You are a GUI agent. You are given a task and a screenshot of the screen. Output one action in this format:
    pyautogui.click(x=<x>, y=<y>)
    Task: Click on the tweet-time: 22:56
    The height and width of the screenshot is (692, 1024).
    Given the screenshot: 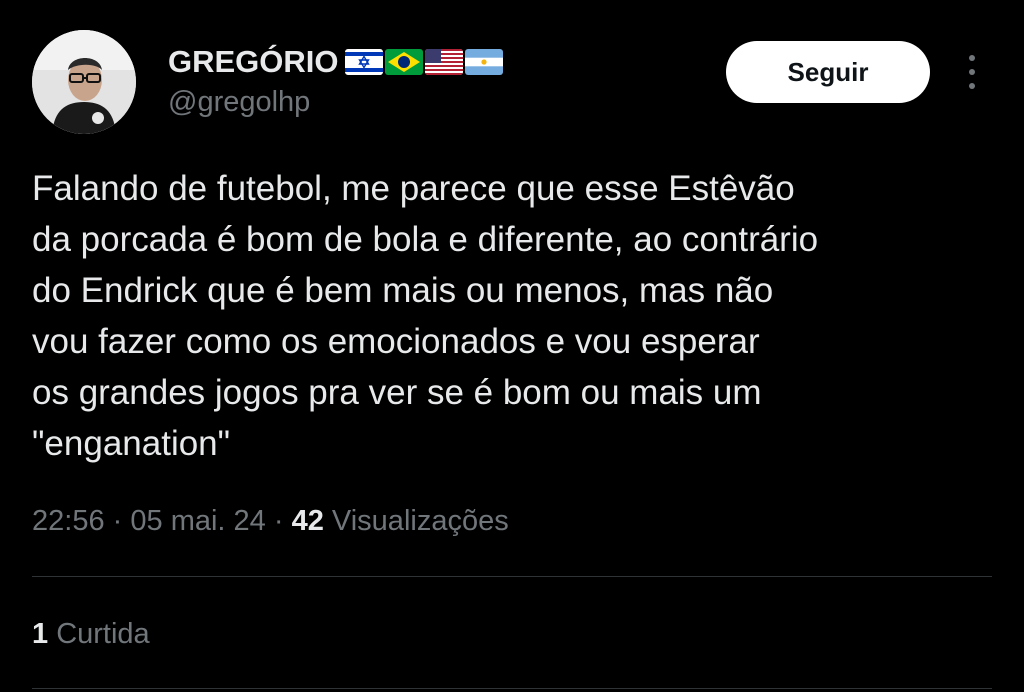 What is the action you would take?
    pyautogui.click(x=68, y=521)
    